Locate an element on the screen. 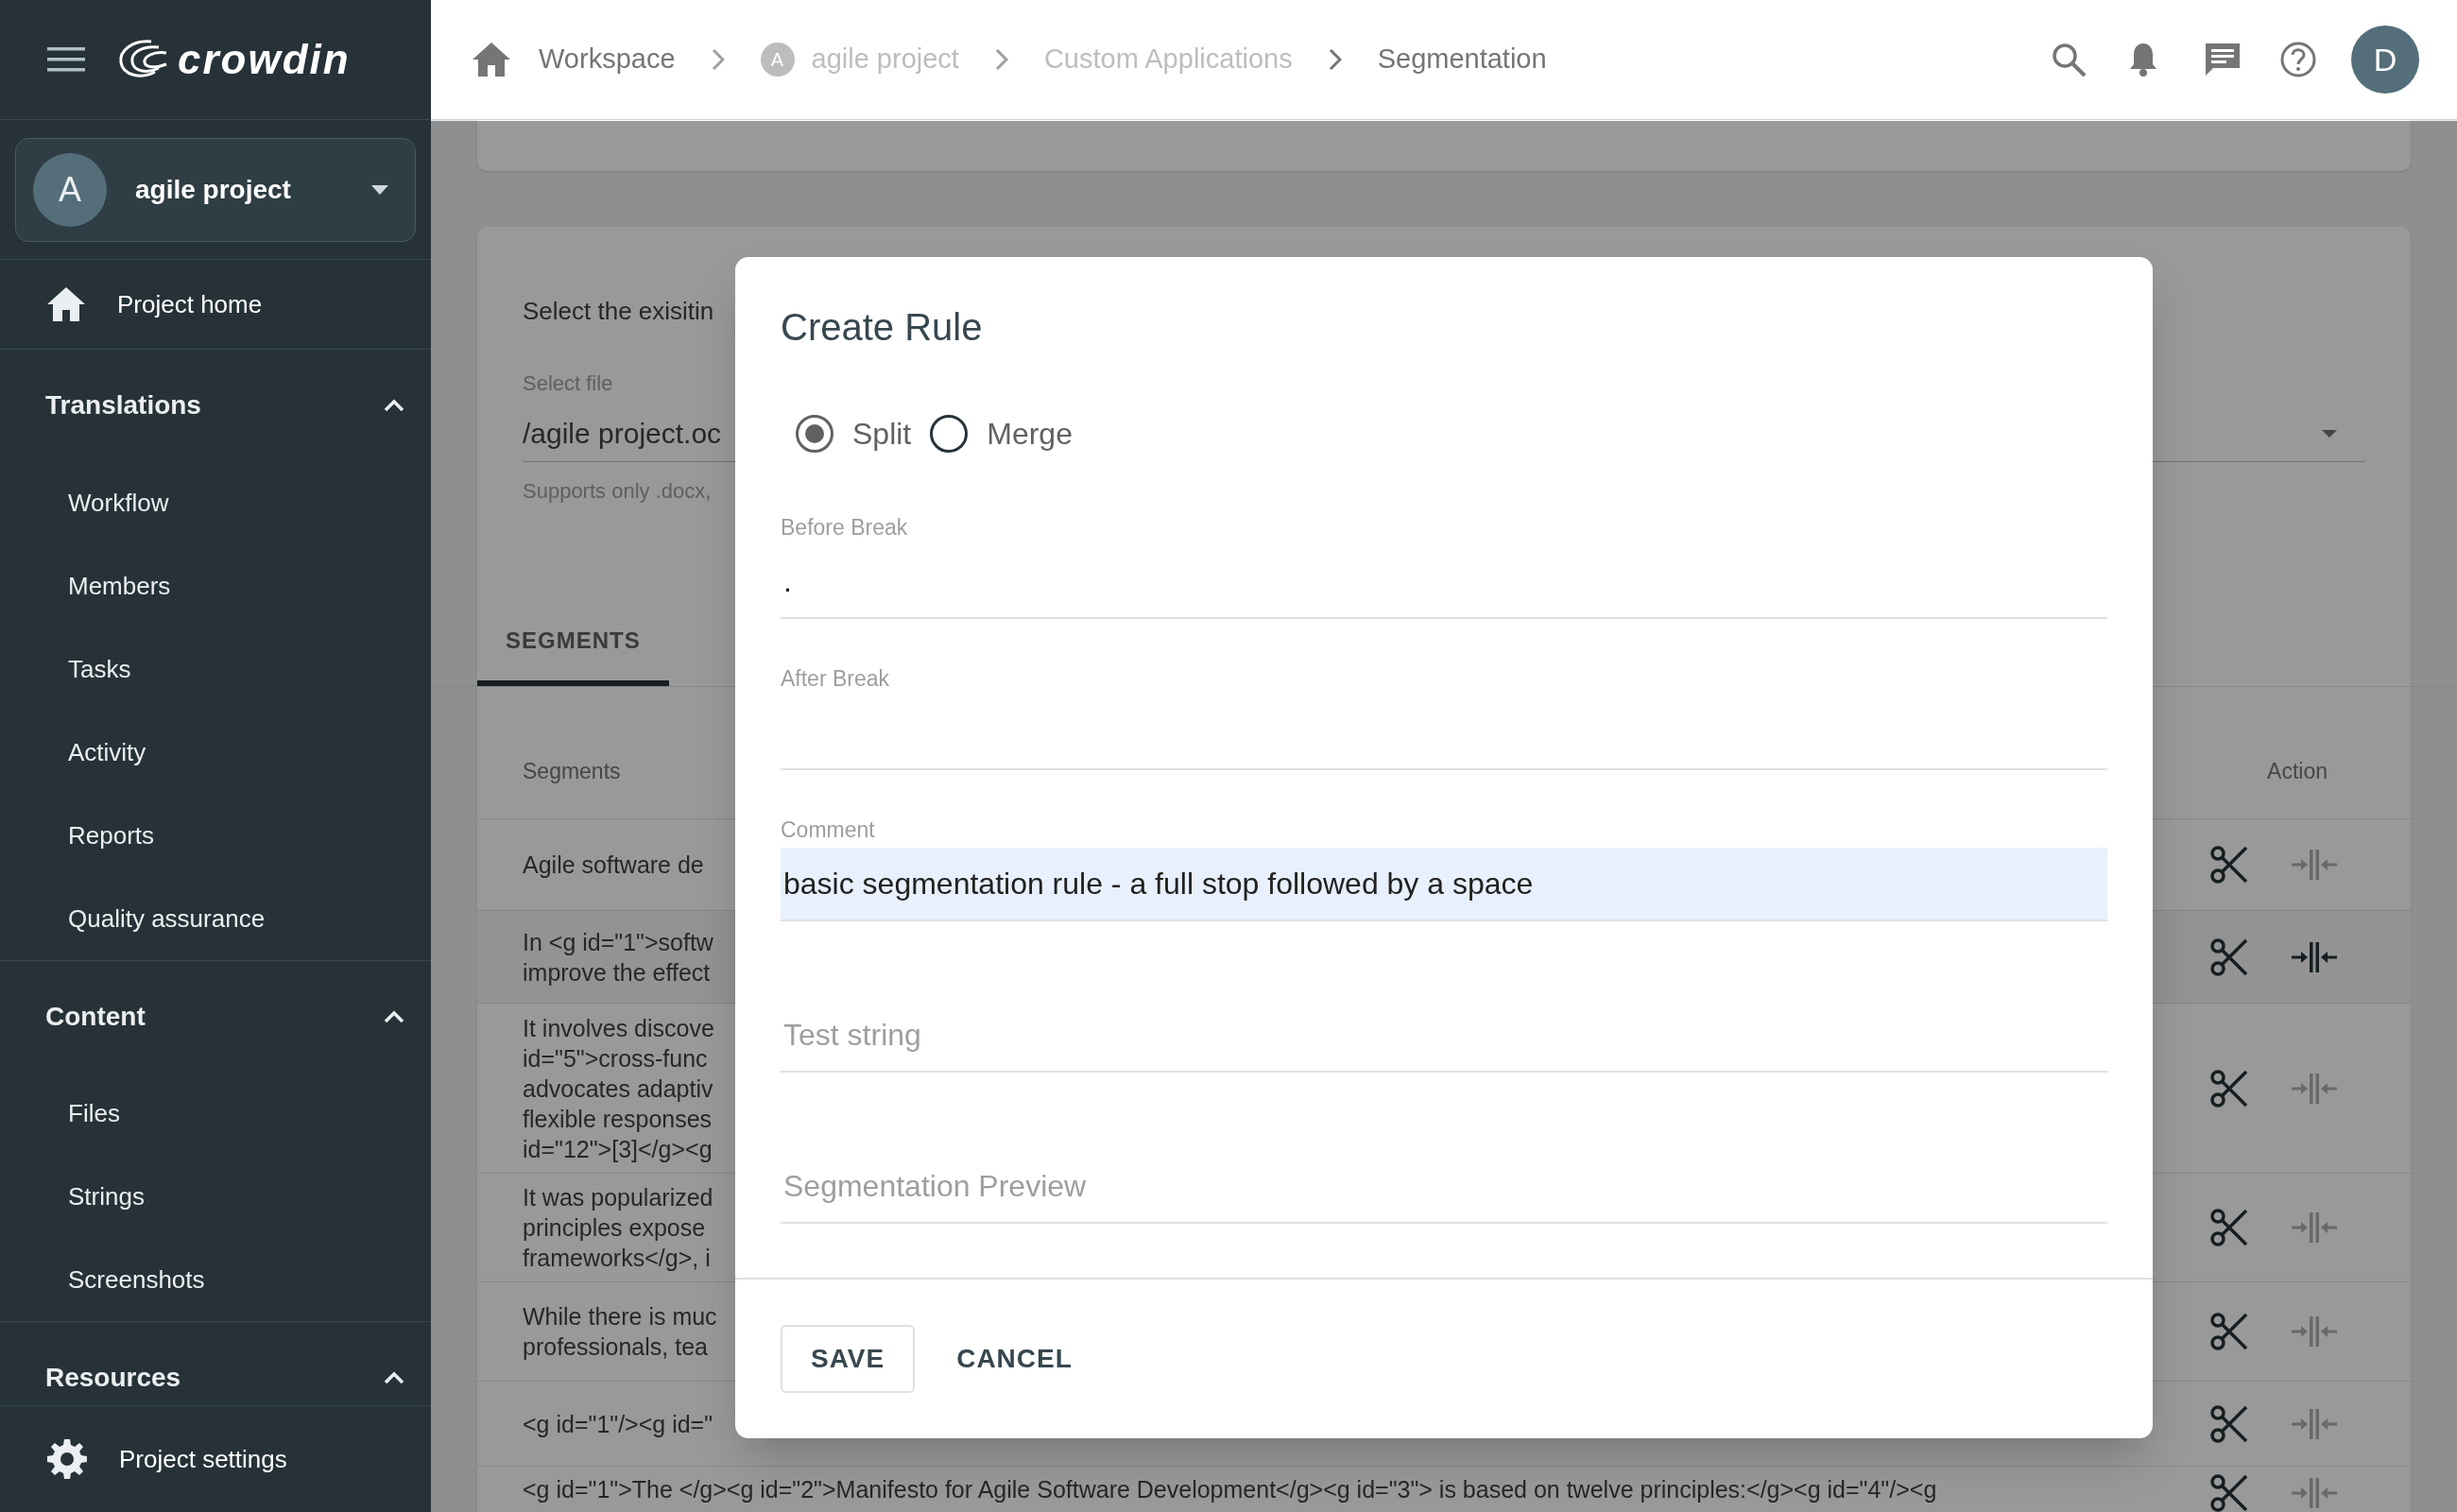  bell-icon is located at coordinates (2143, 59).